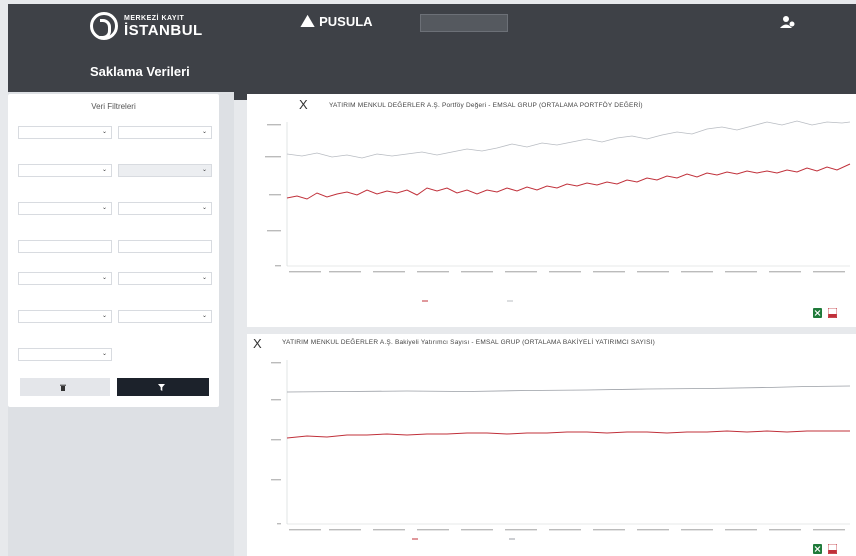  I want to click on page-title: Saklama Verileri, so click(140, 71).